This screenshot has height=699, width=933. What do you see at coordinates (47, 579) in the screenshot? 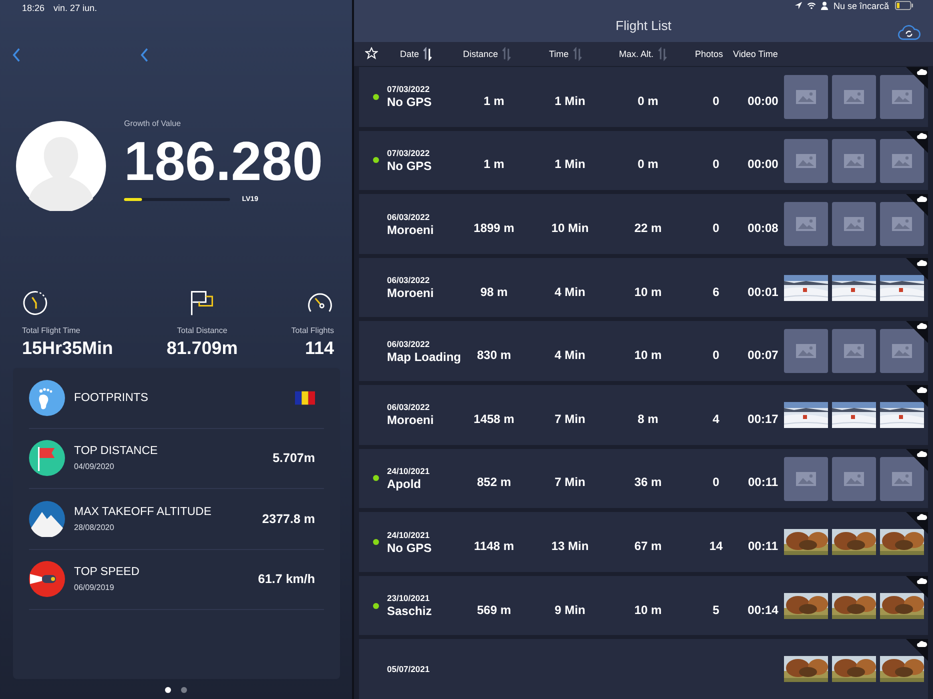
I see `rocket-icon` at bounding box center [47, 579].